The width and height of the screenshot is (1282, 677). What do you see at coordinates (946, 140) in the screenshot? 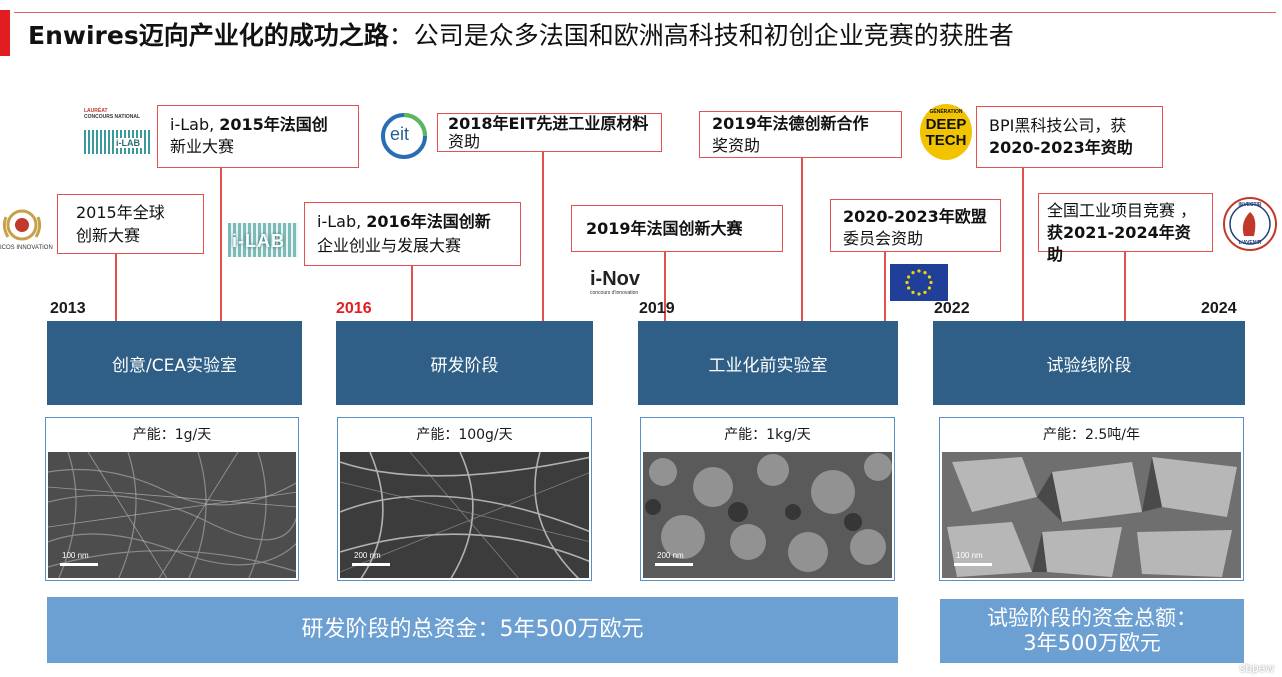
I see `deeptech-text-2: TECH` at bounding box center [946, 140].